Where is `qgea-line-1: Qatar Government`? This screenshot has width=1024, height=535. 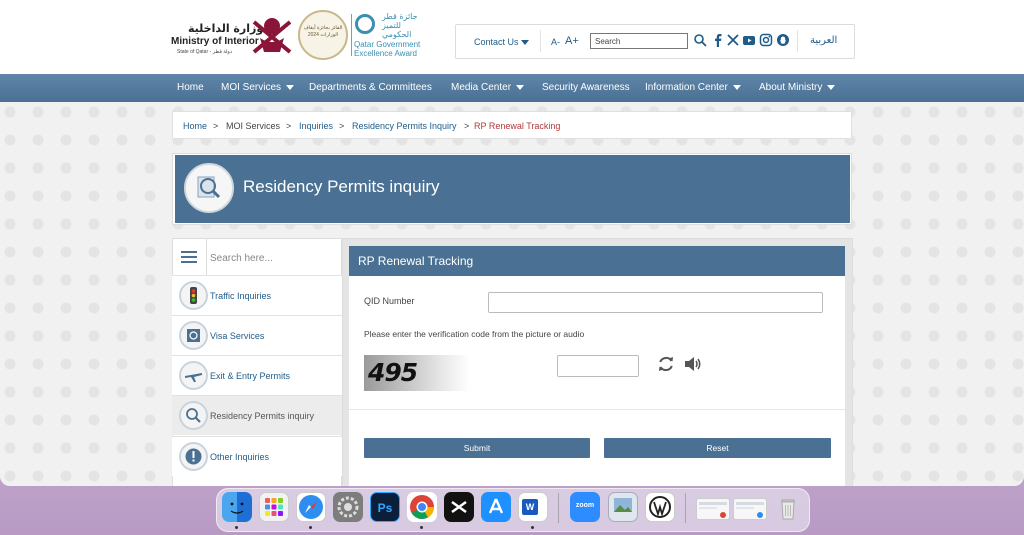 qgea-line-1: Qatar Government is located at coordinates (387, 44).